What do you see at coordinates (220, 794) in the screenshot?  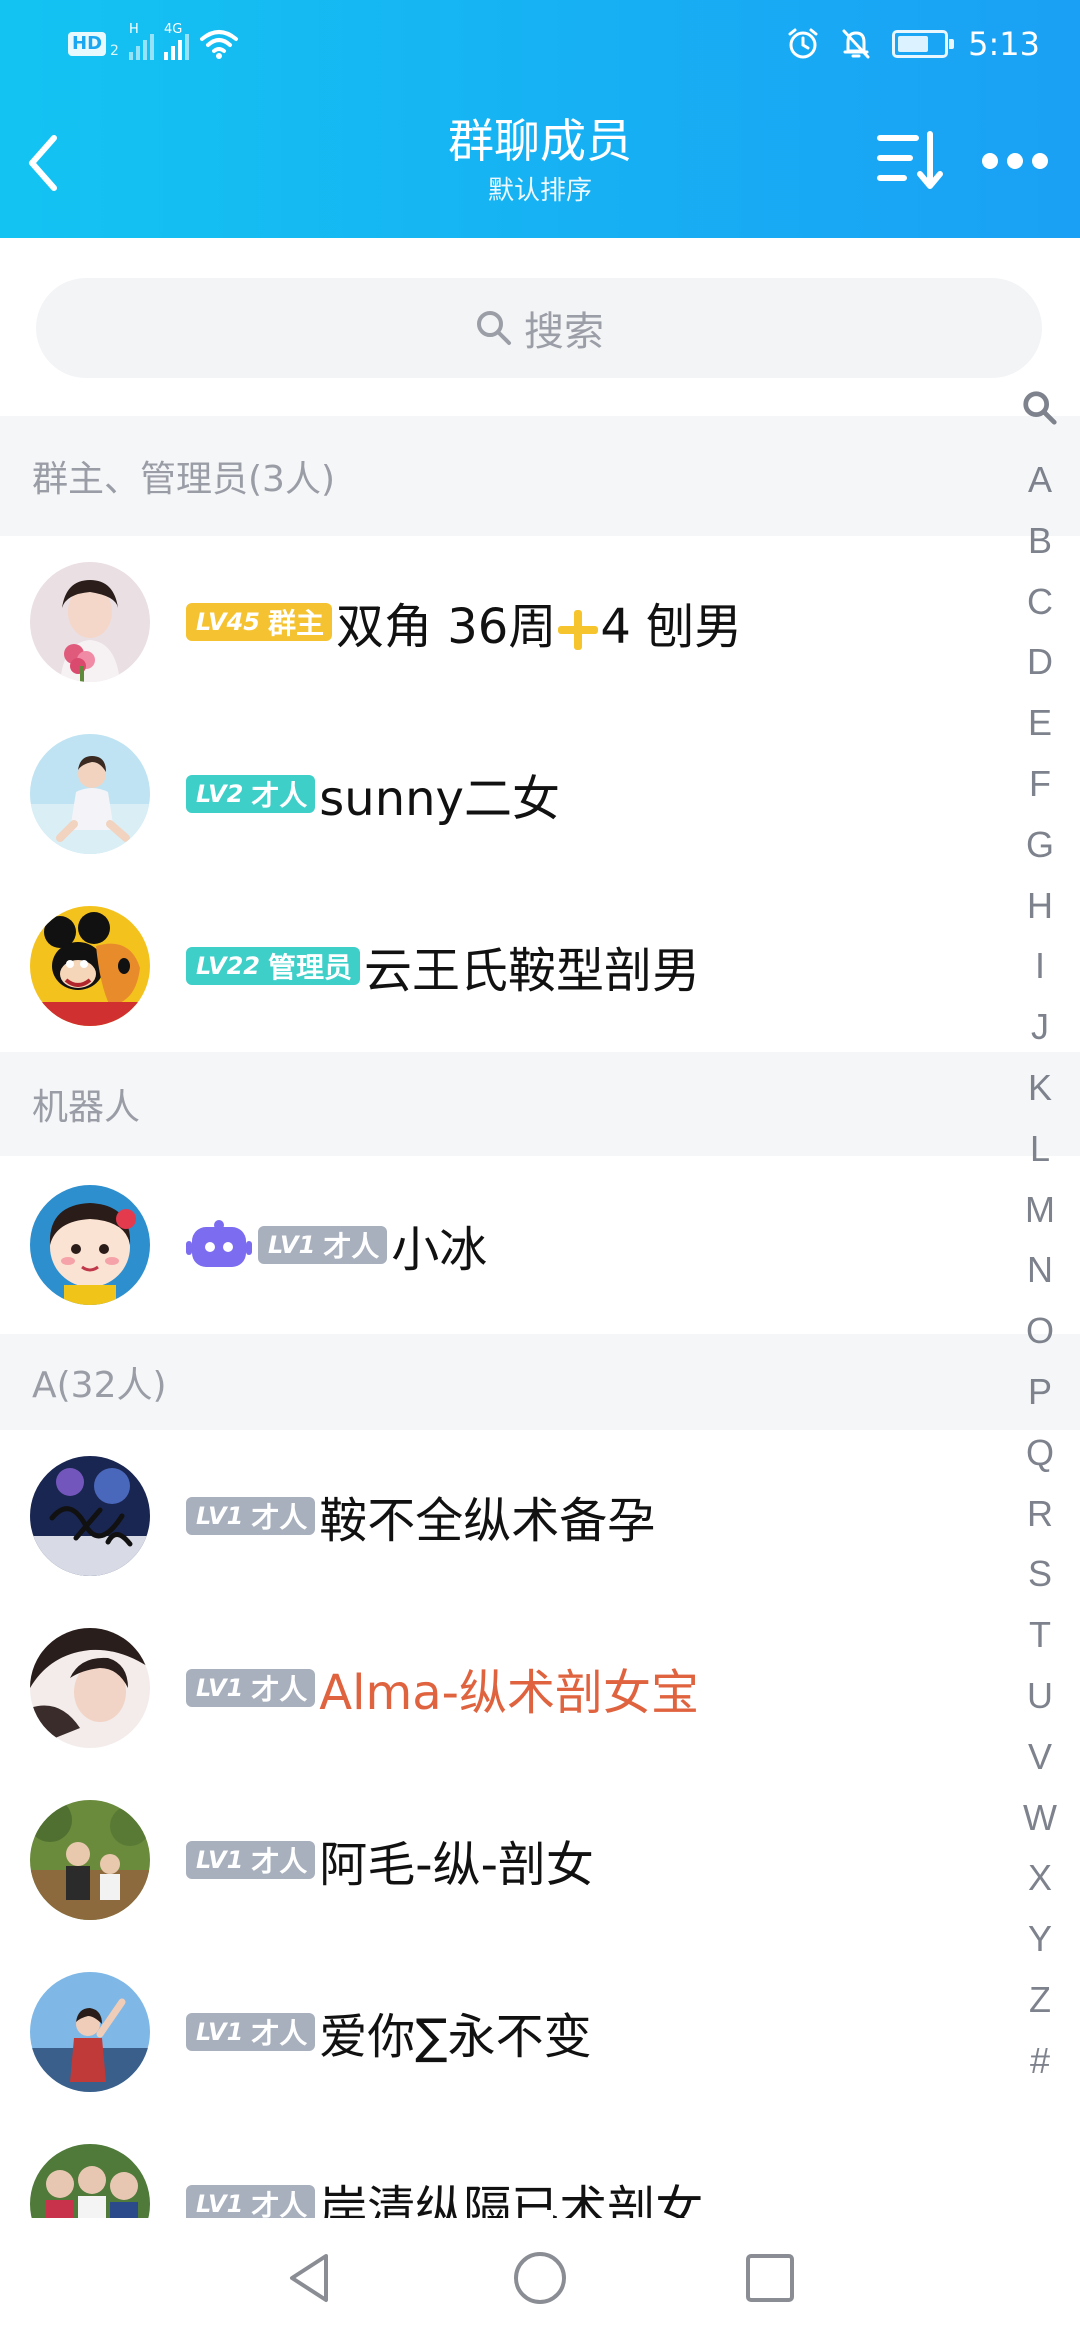 I see `level-label: LV2` at bounding box center [220, 794].